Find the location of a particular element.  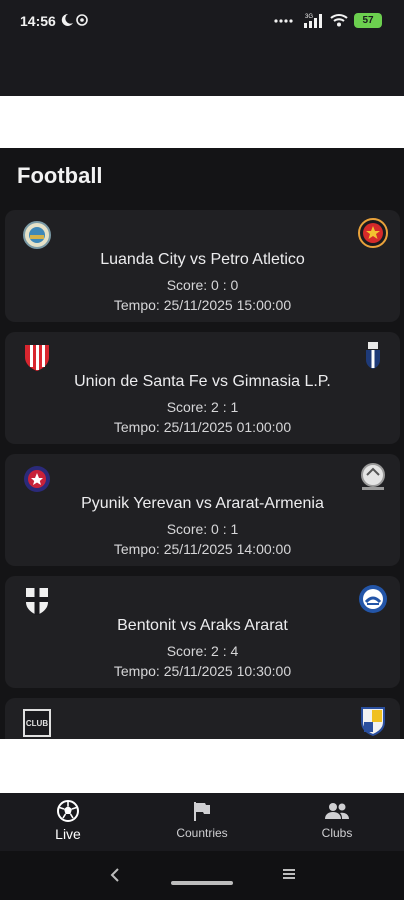

status-notification-icons is located at coordinates (75, 22).